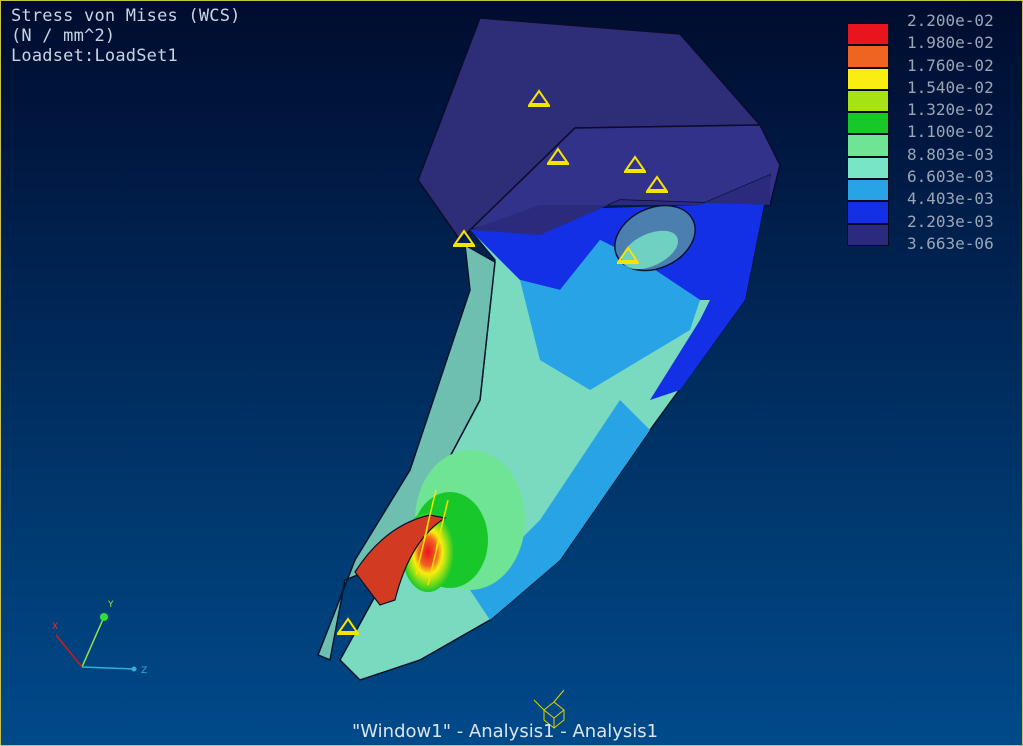 The image size is (1023, 746). I want to click on y-axis-marker, so click(104, 617).